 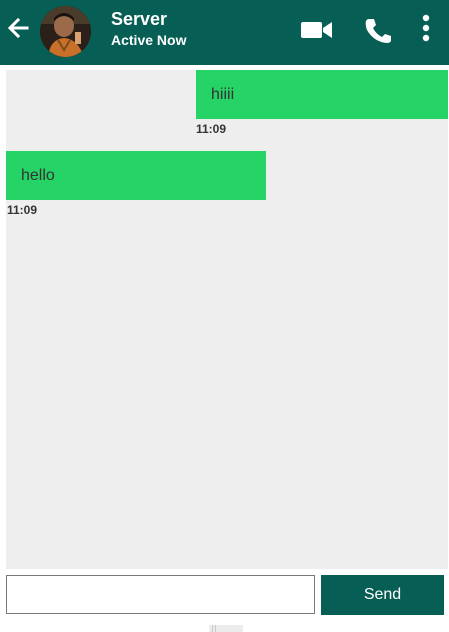 I want to click on message-text: hello, so click(x=38, y=175).